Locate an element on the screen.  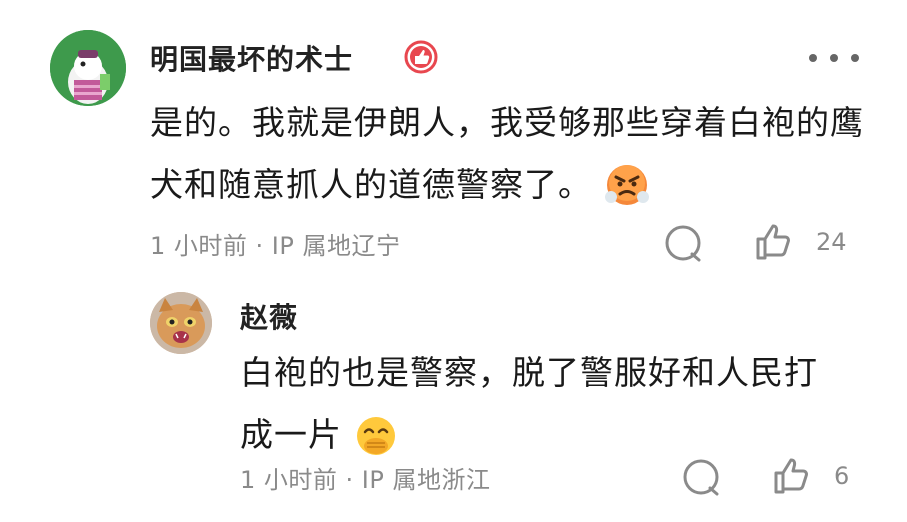
commenter-name: 明国最坏的术士 is located at coordinates (251, 58).